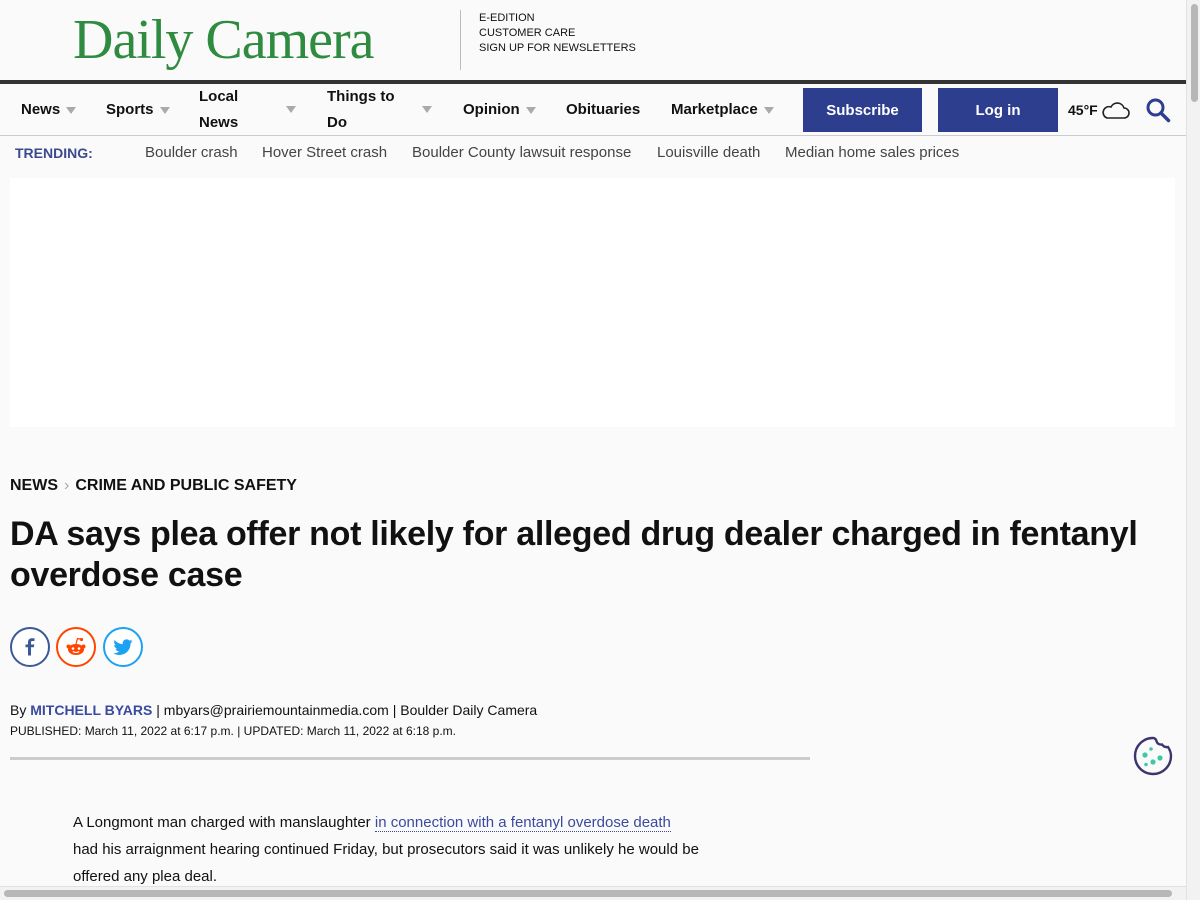 Image resolution: width=1200 pixels, height=900 pixels. Describe the element at coordinates (491, 109) in the screenshot. I see `nav-item-label: Opinion` at that location.